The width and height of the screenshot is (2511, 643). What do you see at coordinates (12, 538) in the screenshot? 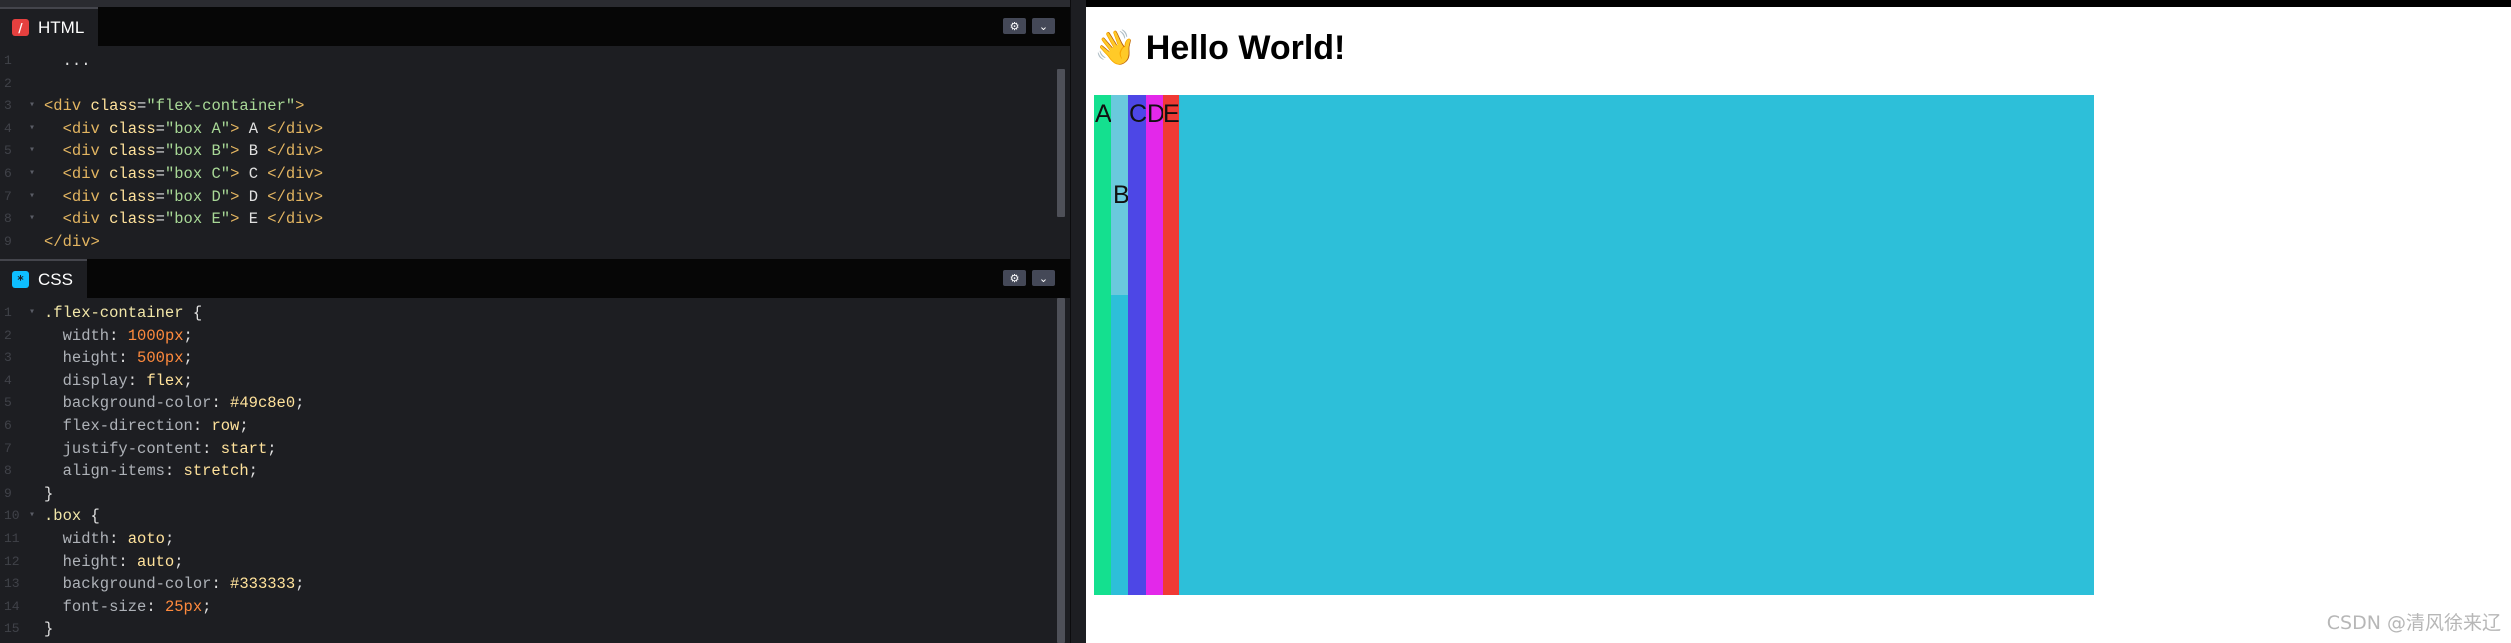
I see `line-number: 11` at bounding box center [12, 538].